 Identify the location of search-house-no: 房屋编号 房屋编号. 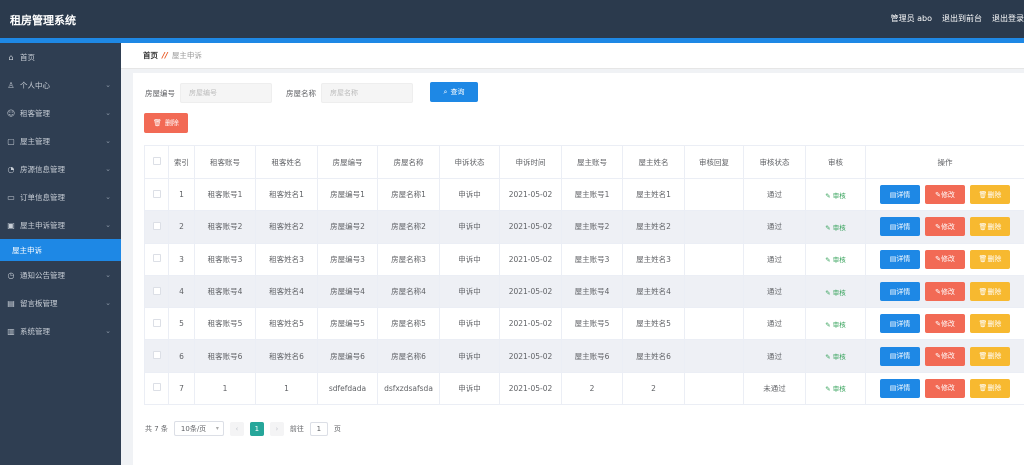
(208, 93).